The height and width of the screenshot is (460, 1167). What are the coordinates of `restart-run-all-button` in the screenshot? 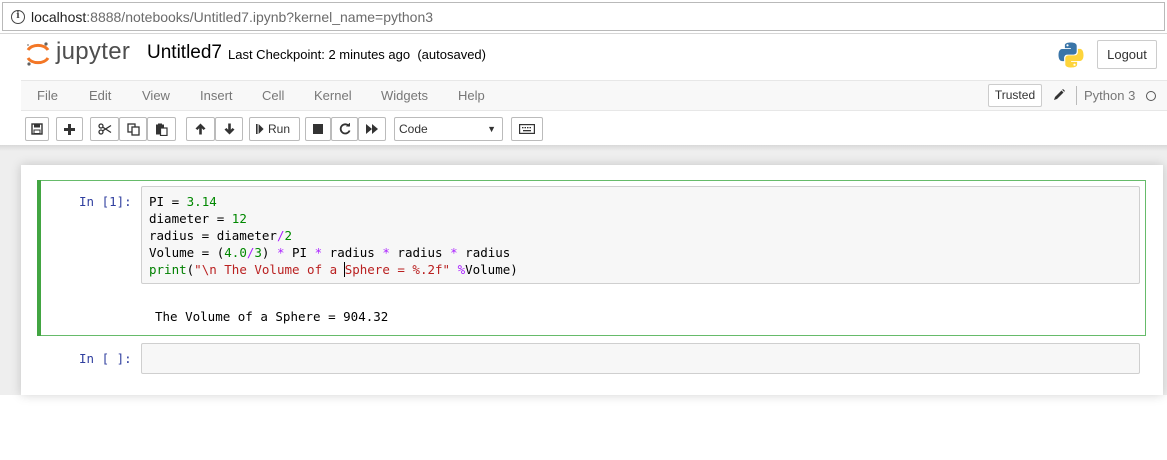 It's located at (372, 129).